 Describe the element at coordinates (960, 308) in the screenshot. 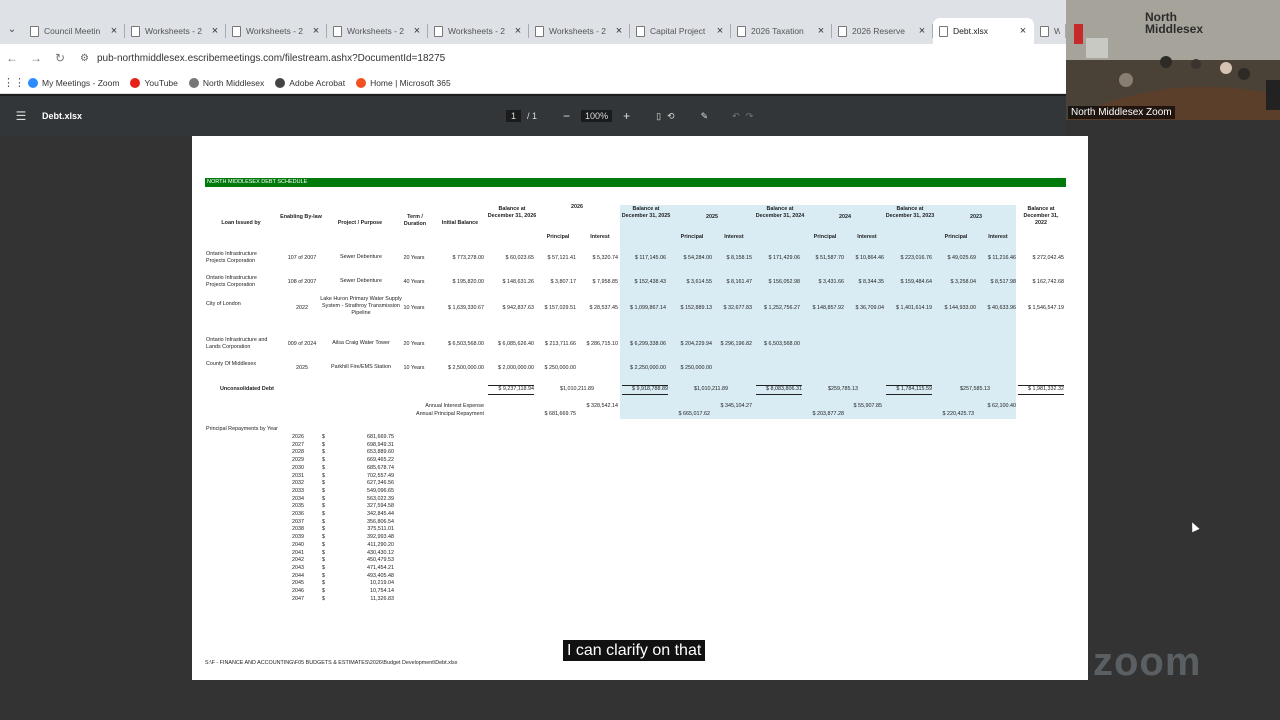

I see `sheet-cell: $ 144,933.00` at that location.